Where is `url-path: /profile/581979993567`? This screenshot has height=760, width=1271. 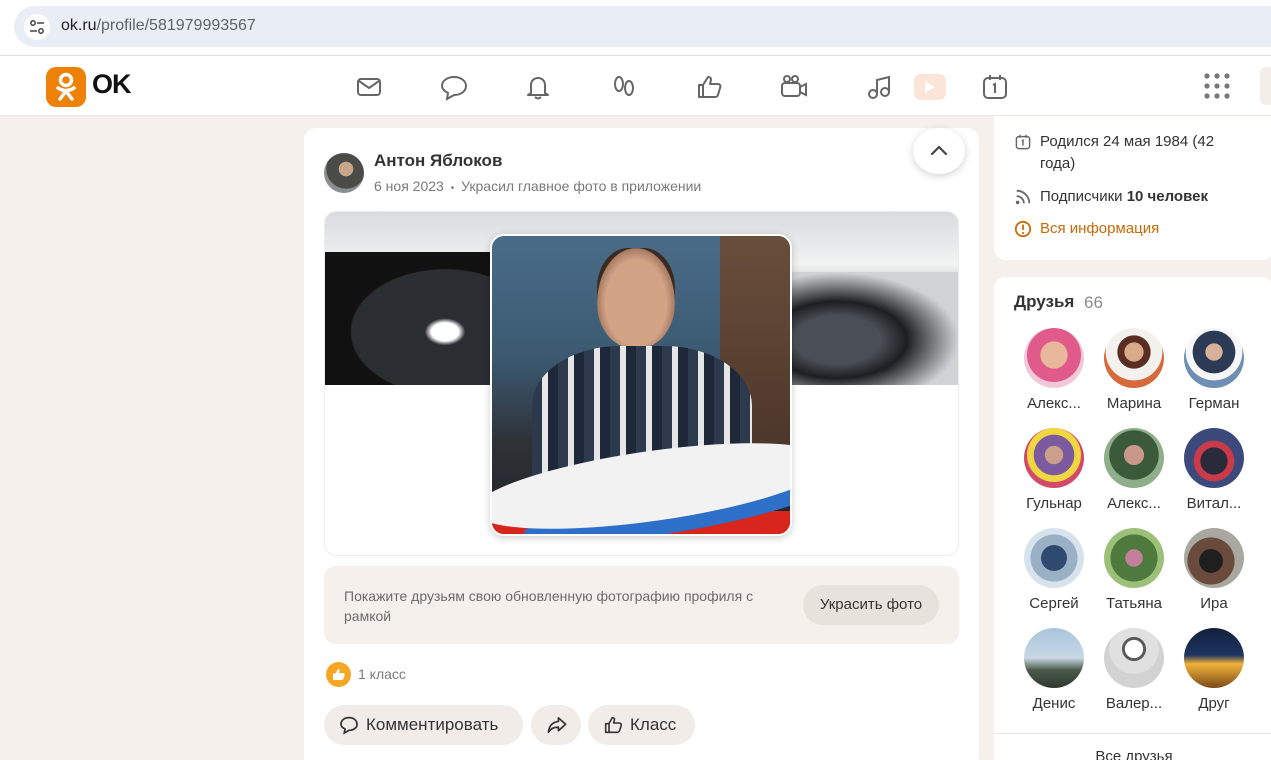 url-path: /profile/581979993567 is located at coordinates (176, 25).